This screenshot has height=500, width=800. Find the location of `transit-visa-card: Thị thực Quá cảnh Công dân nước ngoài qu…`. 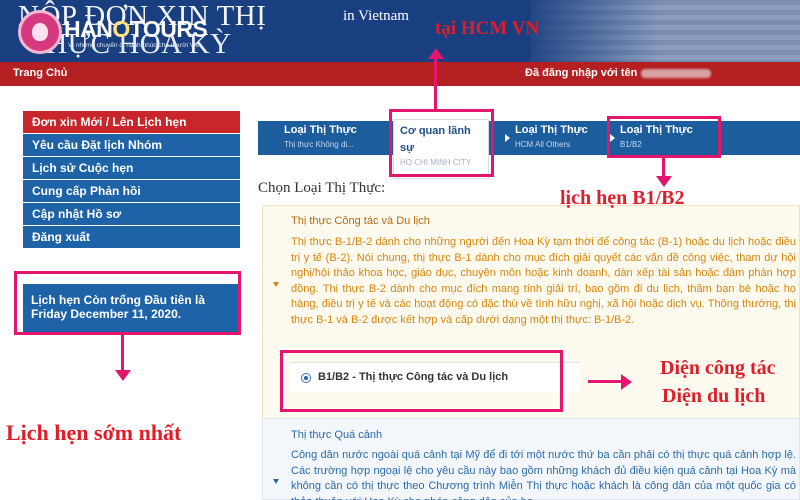

transit-visa-card: Thị thực Quá cảnh Công dân nước ngoài qu… is located at coordinates (531, 459).